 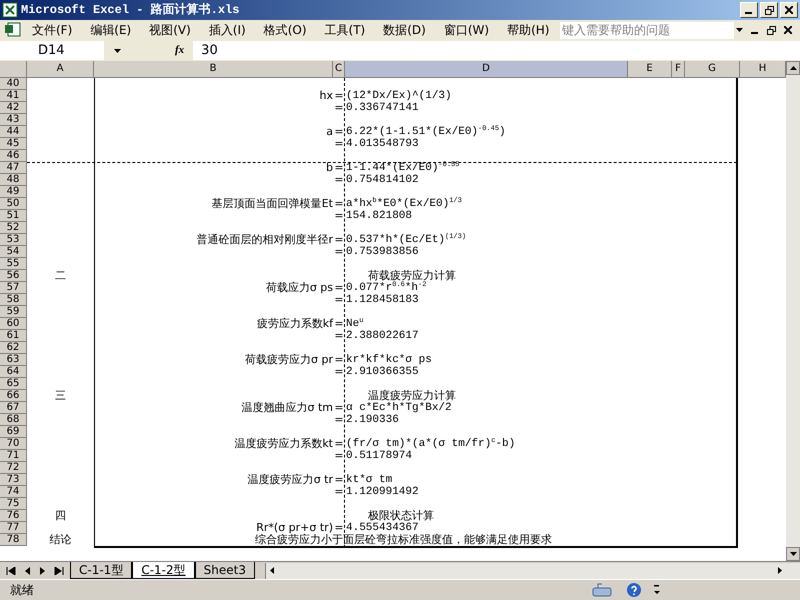 What do you see at coordinates (13, 444) in the screenshot?
I see `row-header: 70` at bounding box center [13, 444].